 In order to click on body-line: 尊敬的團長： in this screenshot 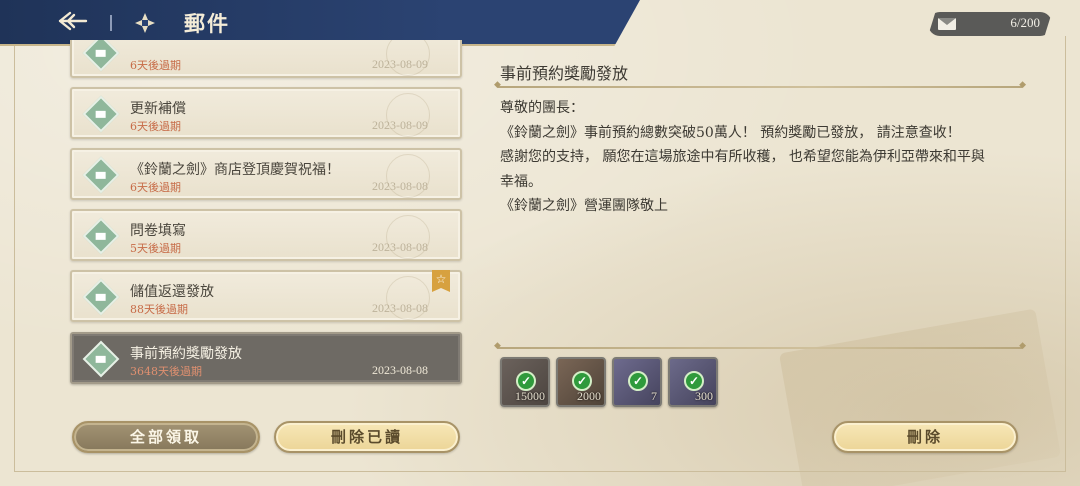, I will do `click(542, 108)`.